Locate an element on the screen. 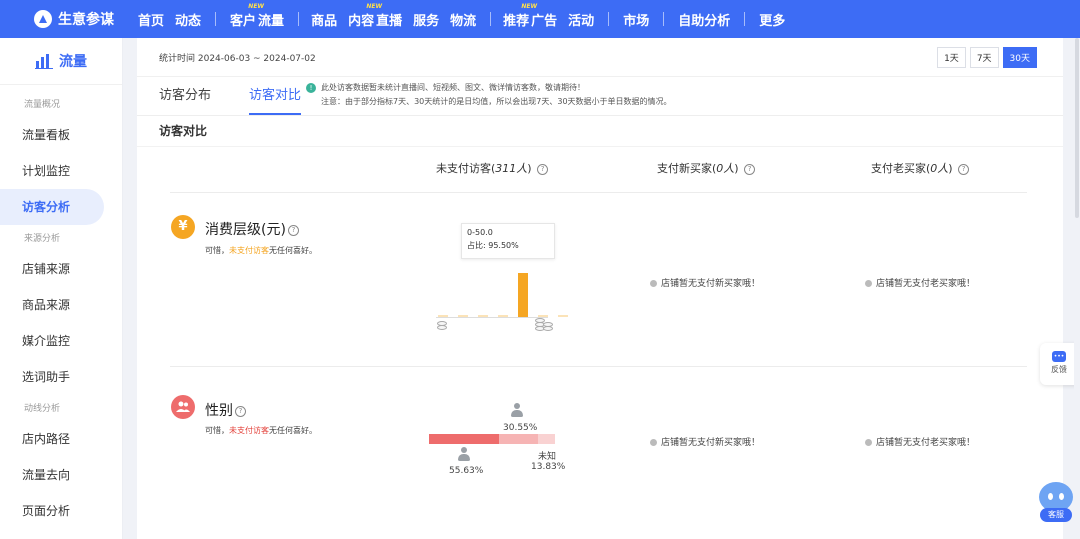  sidebar-header: 流量 is located at coordinates (61, 61).